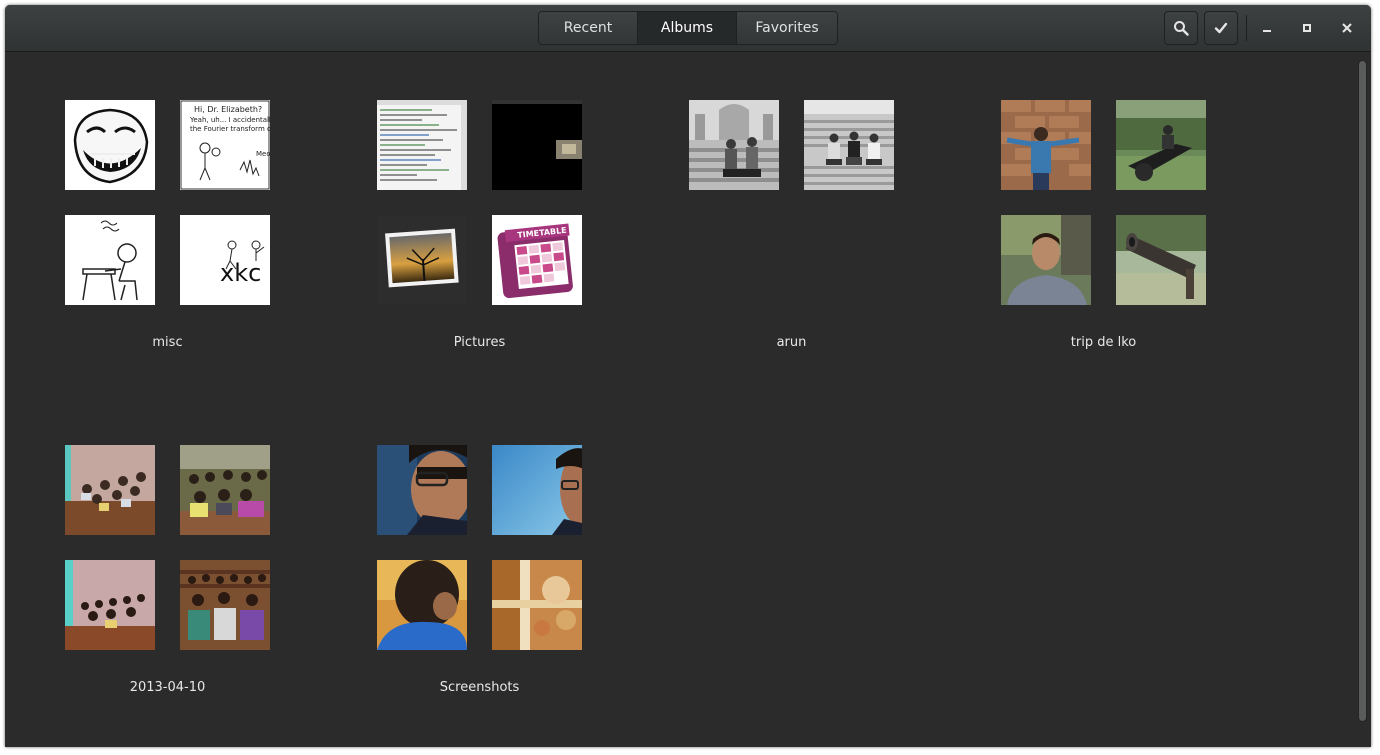 This screenshot has width=1380, height=755. What do you see at coordinates (263, 154) in the screenshot?
I see `svg-text: Meow` at bounding box center [263, 154].